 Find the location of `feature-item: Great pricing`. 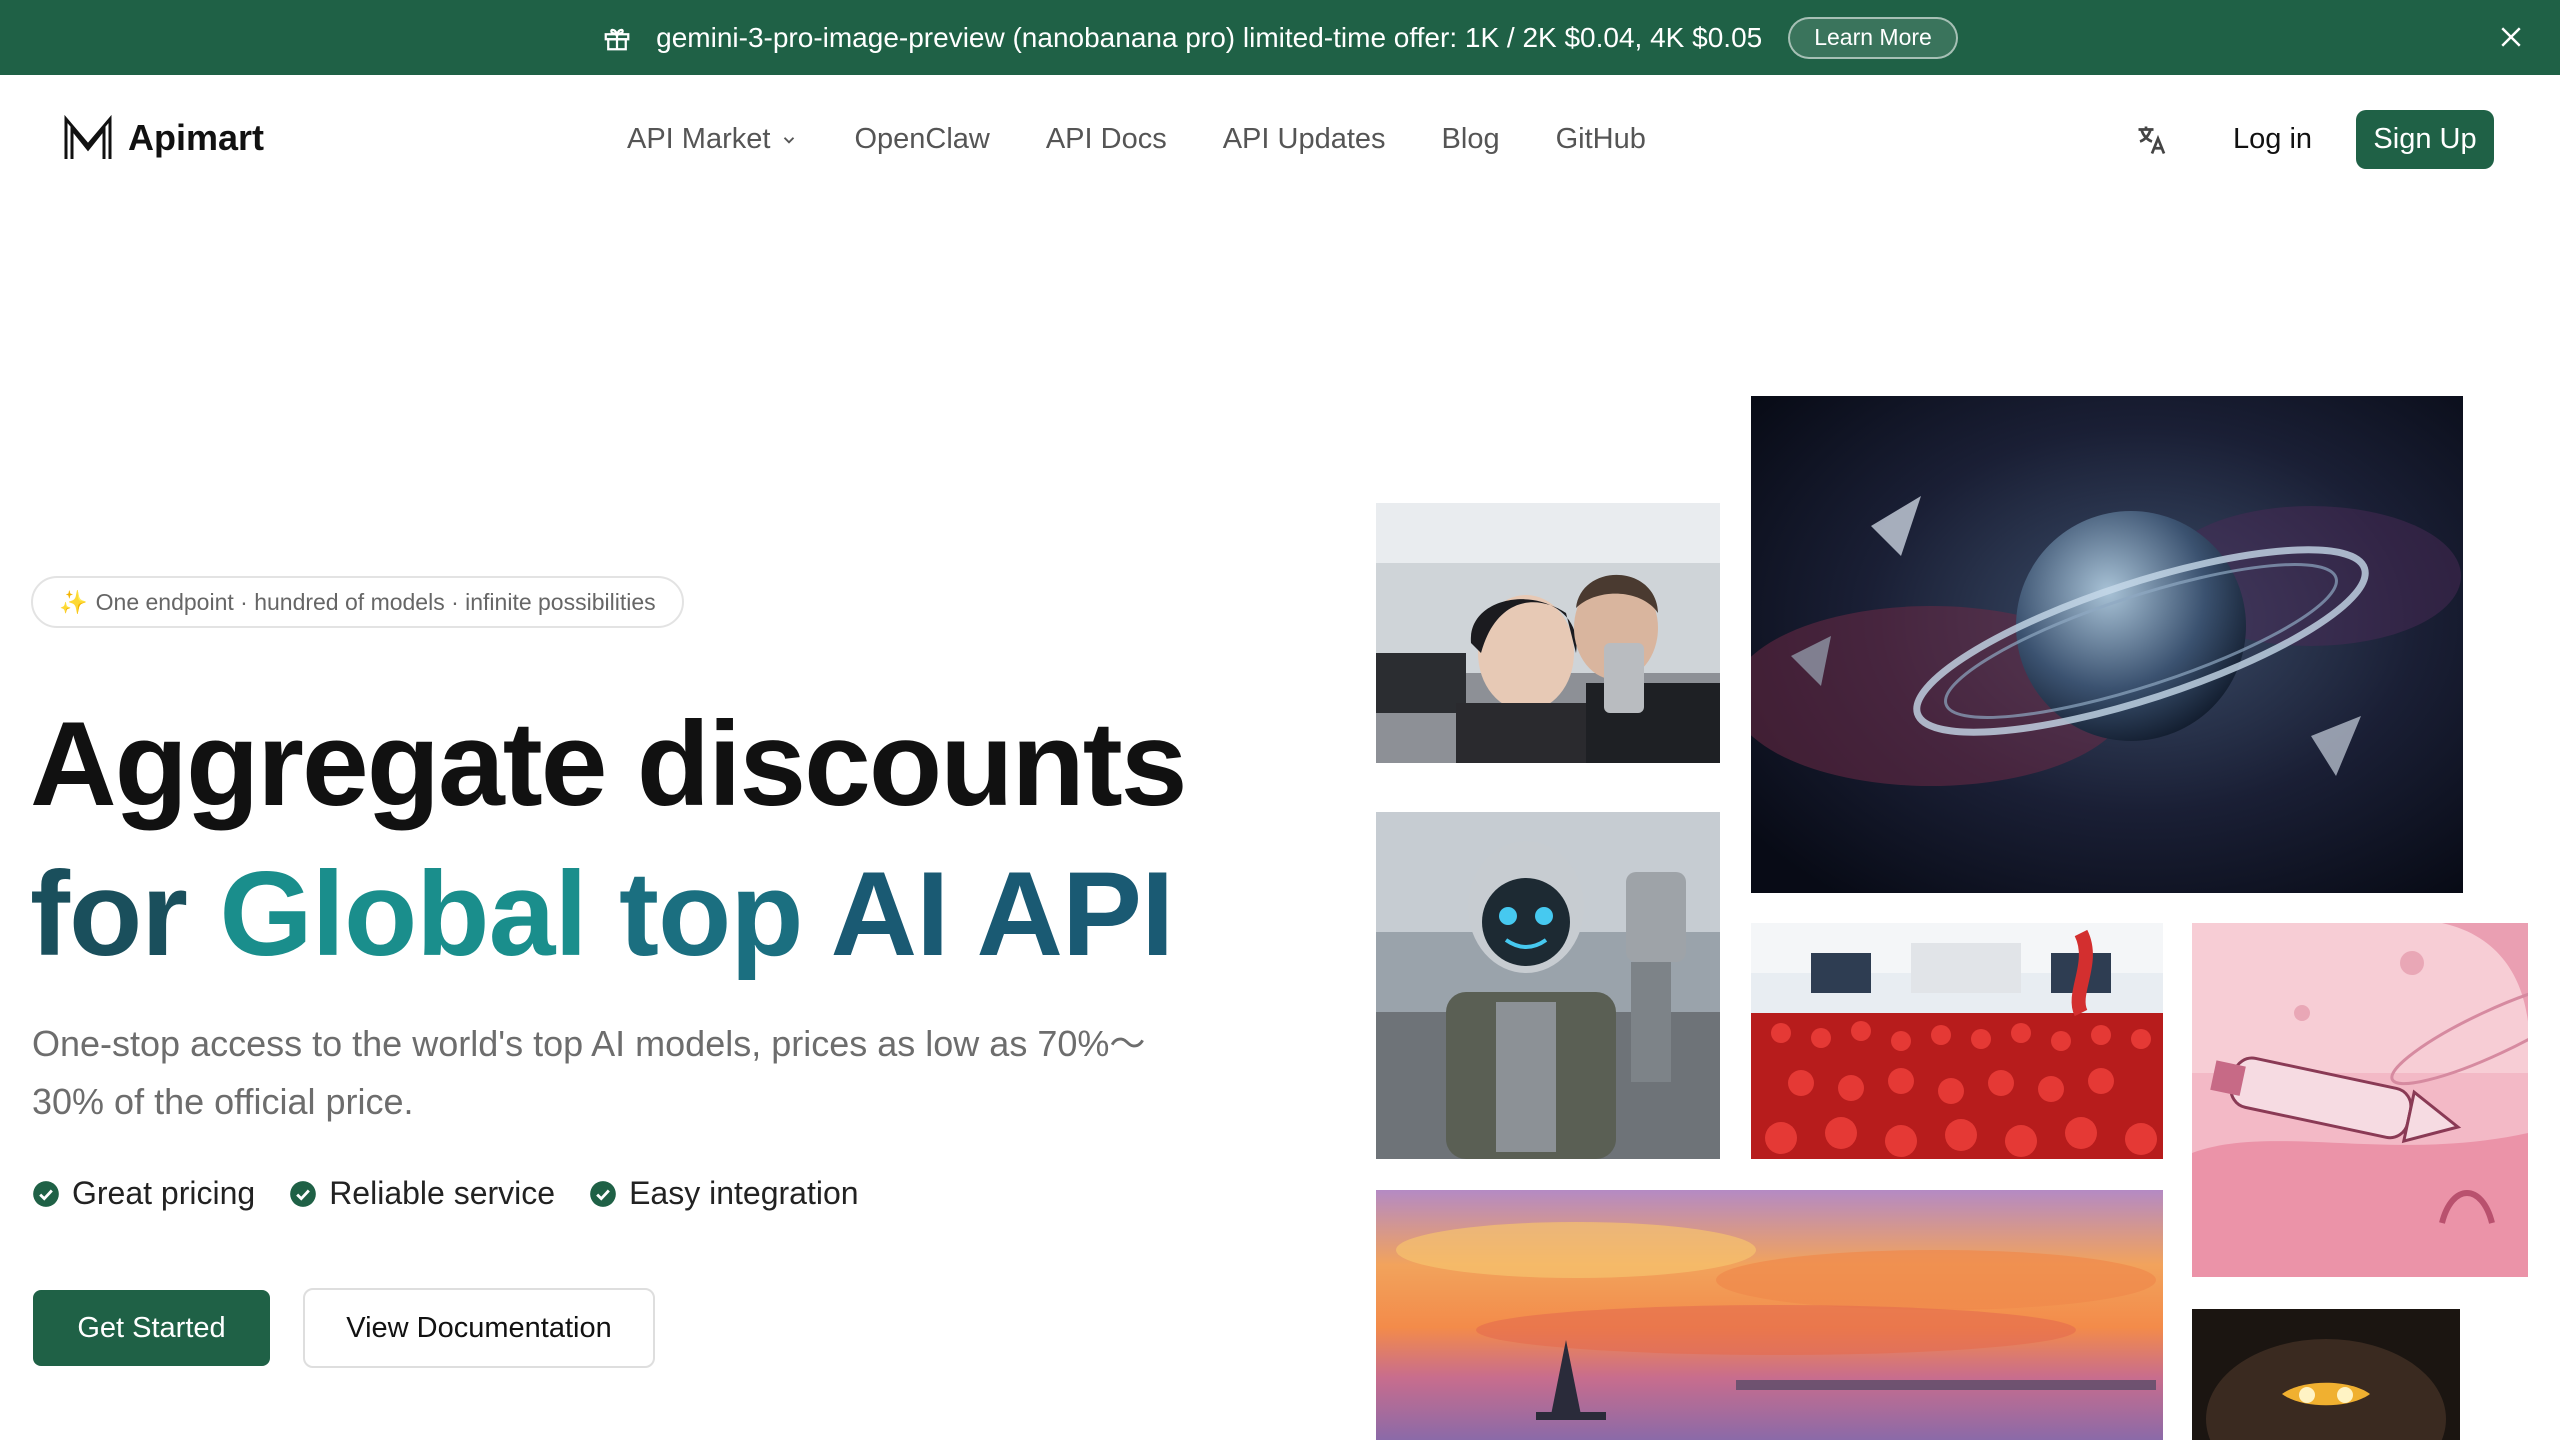

feature-item: Great pricing is located at coordinates (143, 1193).